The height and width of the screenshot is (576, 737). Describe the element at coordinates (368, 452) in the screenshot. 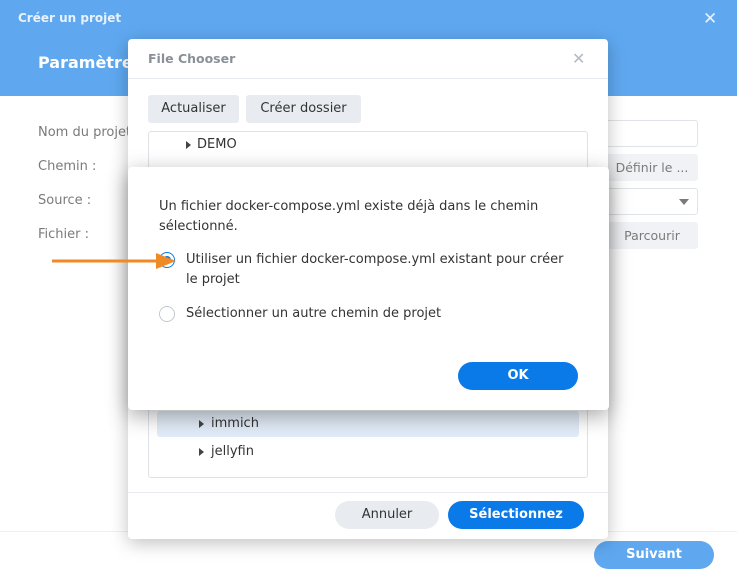

I see `tree-item-jellyfin: jellyfin` at that location.